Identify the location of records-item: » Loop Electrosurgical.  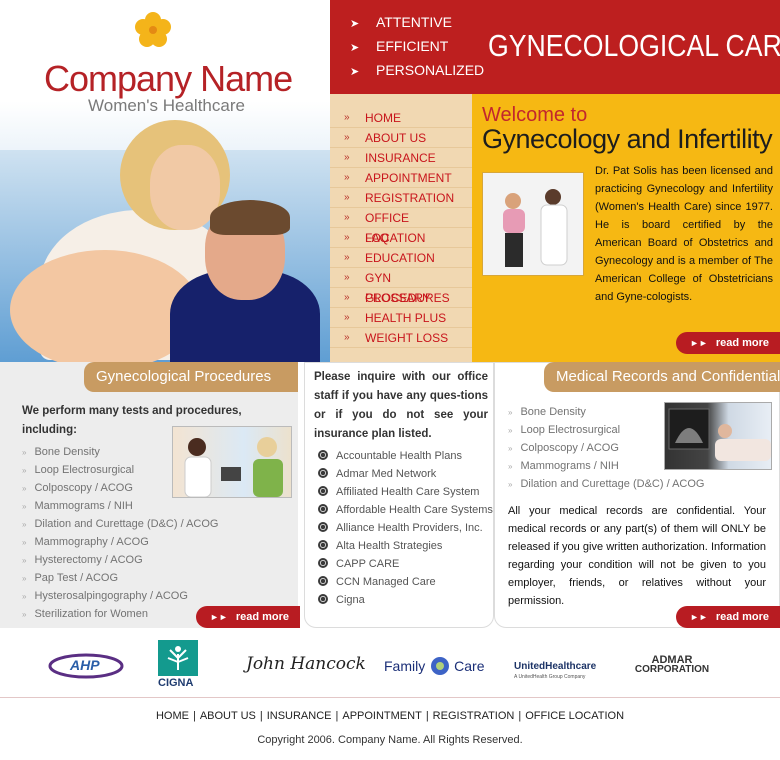
(564, 430).